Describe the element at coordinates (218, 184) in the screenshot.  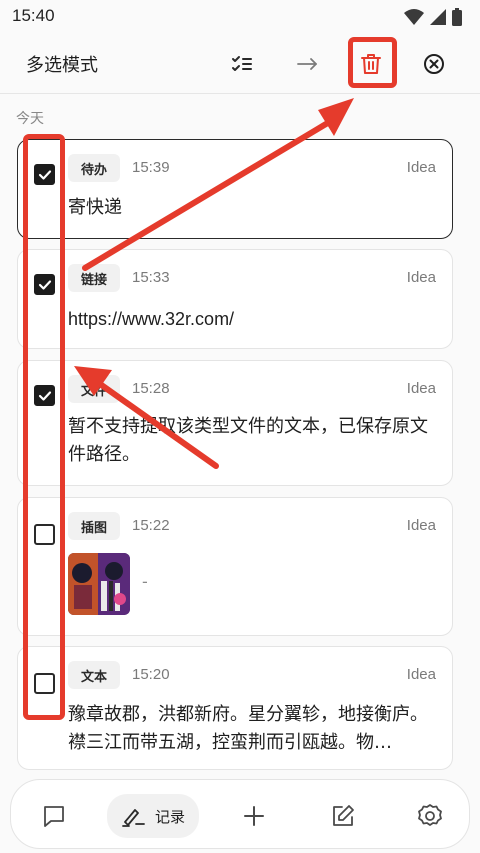
I see `arrow-to-delete-icon` at that location.